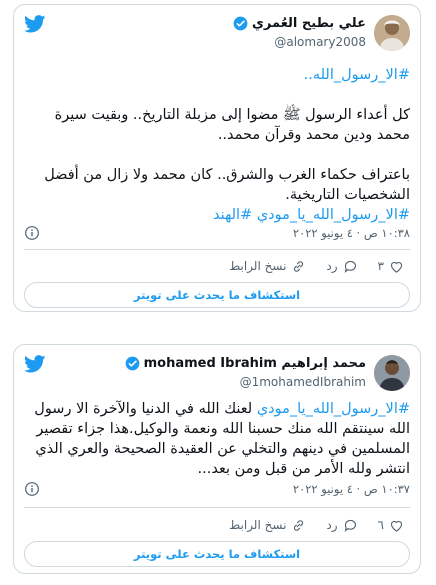 The width and height of the screenshot is (436, 585). Describe the element at coordinates (309, 23) in the screenshot. I see `author-name: علي بطيح العُمري` at that location.